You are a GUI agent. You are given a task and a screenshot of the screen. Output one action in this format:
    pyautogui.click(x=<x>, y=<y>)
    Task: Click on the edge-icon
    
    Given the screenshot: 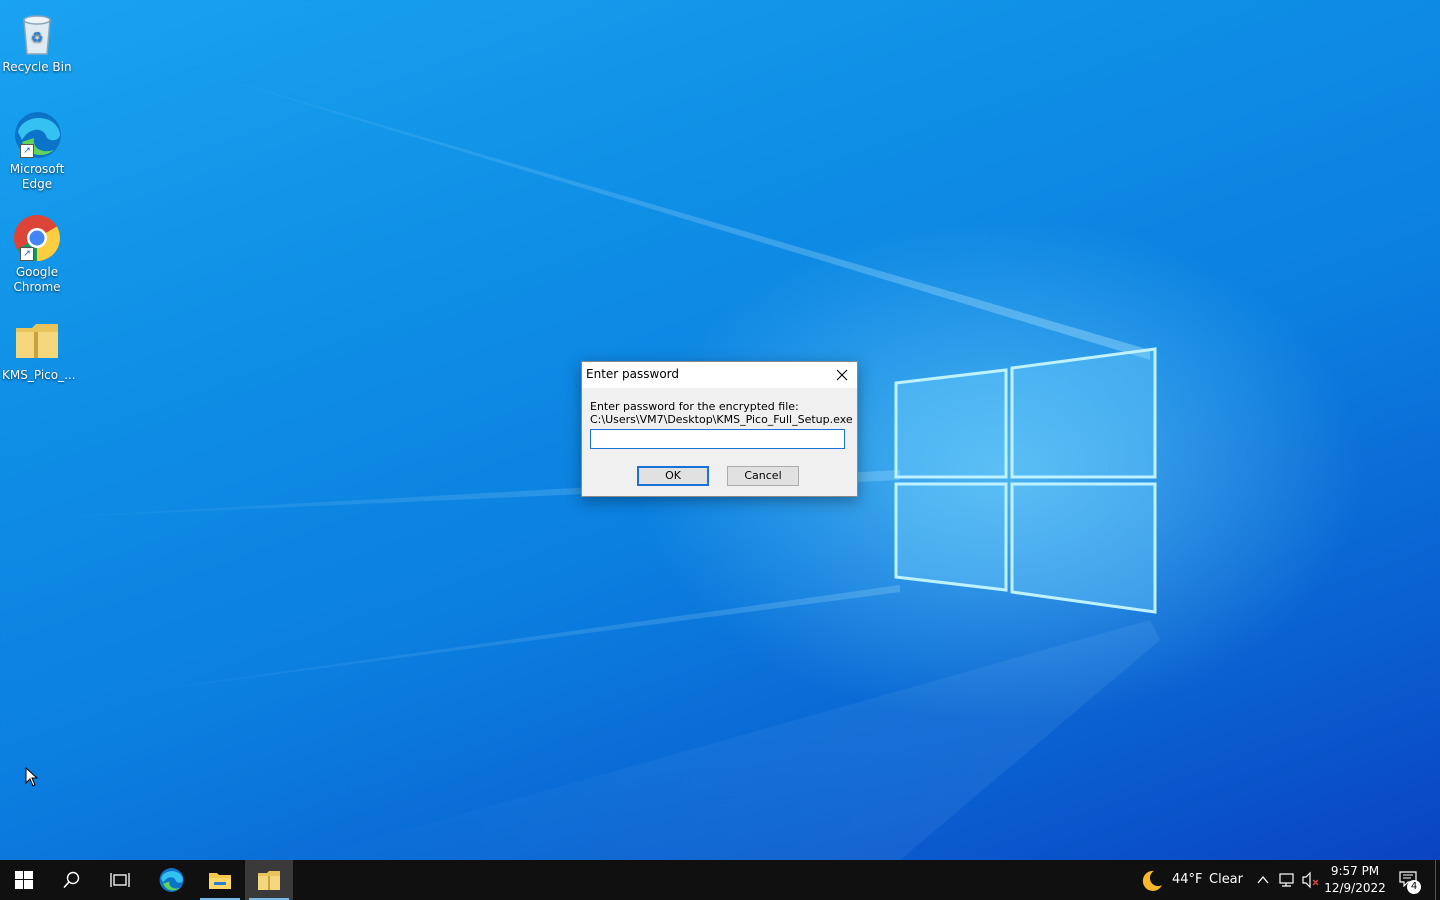 What is the action you would take?
    pyautogui.click(x=171, y=880)
    